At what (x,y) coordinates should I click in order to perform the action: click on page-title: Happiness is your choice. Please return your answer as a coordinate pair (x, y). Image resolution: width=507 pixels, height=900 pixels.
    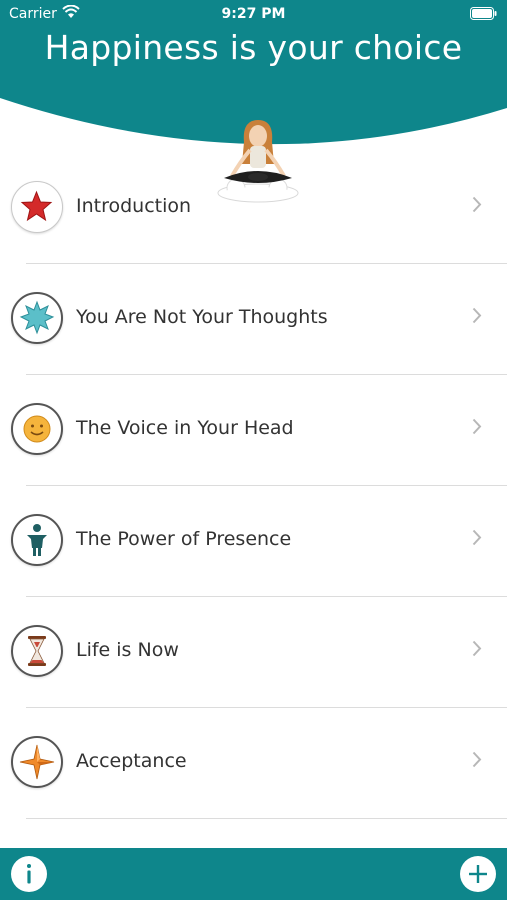
    Looking at the image, I should click on (253, 47).